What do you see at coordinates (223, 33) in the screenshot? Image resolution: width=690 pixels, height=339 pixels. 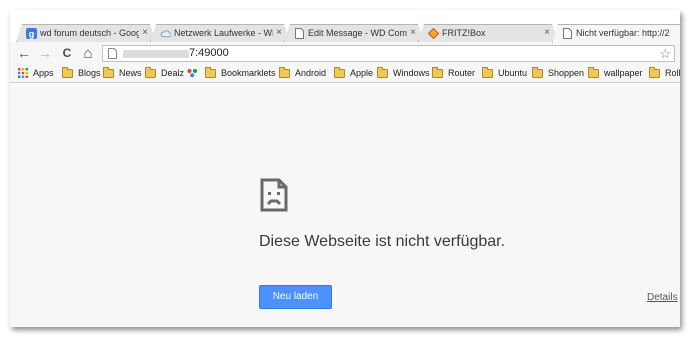 I see `tab-title: Netzwerk Laufwerke - WD` at bounding box center [223, 33].